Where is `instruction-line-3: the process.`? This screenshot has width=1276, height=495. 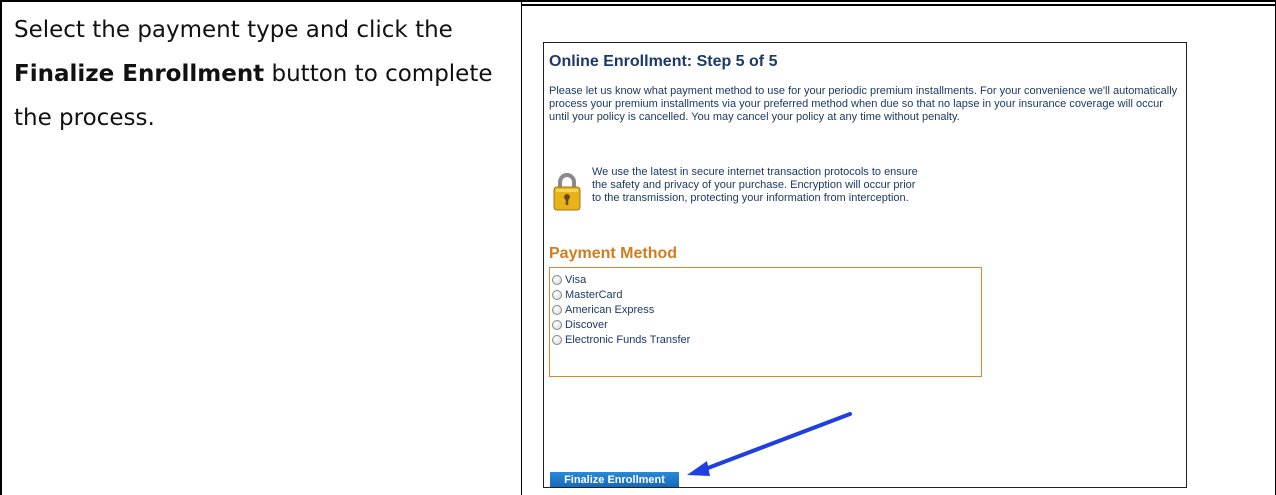 instruction-line-3: the process. is located at coordinates (84, 118).